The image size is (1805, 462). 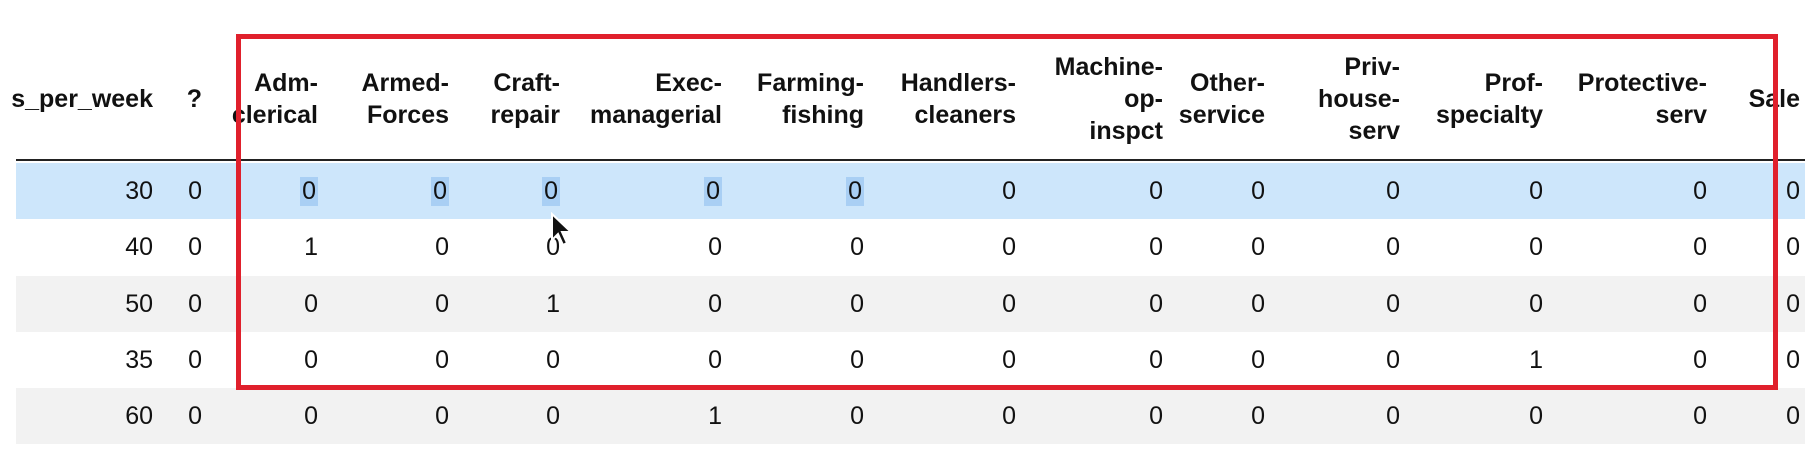 What do you see at coordinates (1690, 99) in the screenshot?
I see `column-header: Sale` at bounding box center [1690, 99].